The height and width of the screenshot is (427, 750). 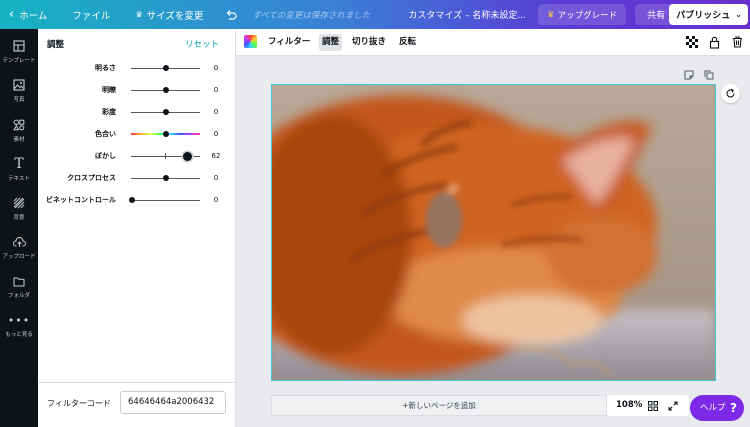 I want to click on slider-track, so click(x=165, y=200).